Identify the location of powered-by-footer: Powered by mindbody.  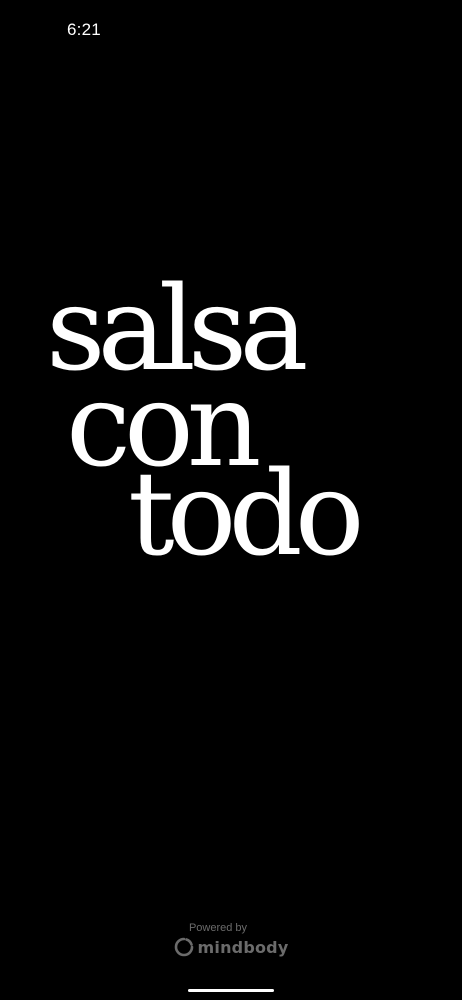
(231, 941).